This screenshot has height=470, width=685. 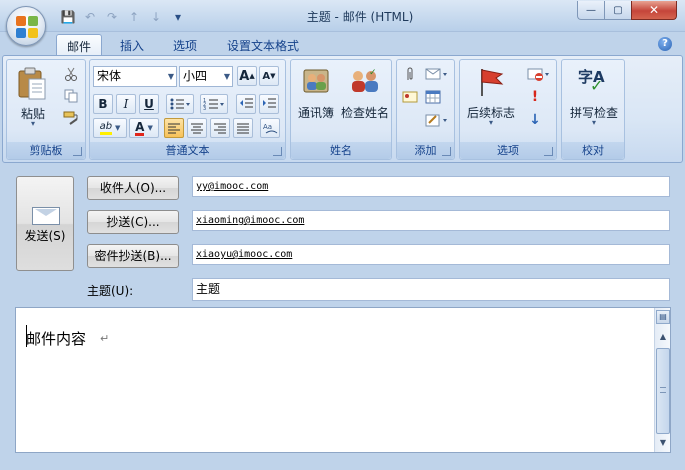 I want to click on send-button: 发送(S), so click(x=45, y=223).